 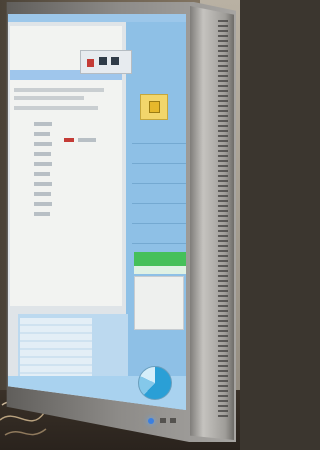 I want to click on status-red-marker, so click(x=69, y=140).